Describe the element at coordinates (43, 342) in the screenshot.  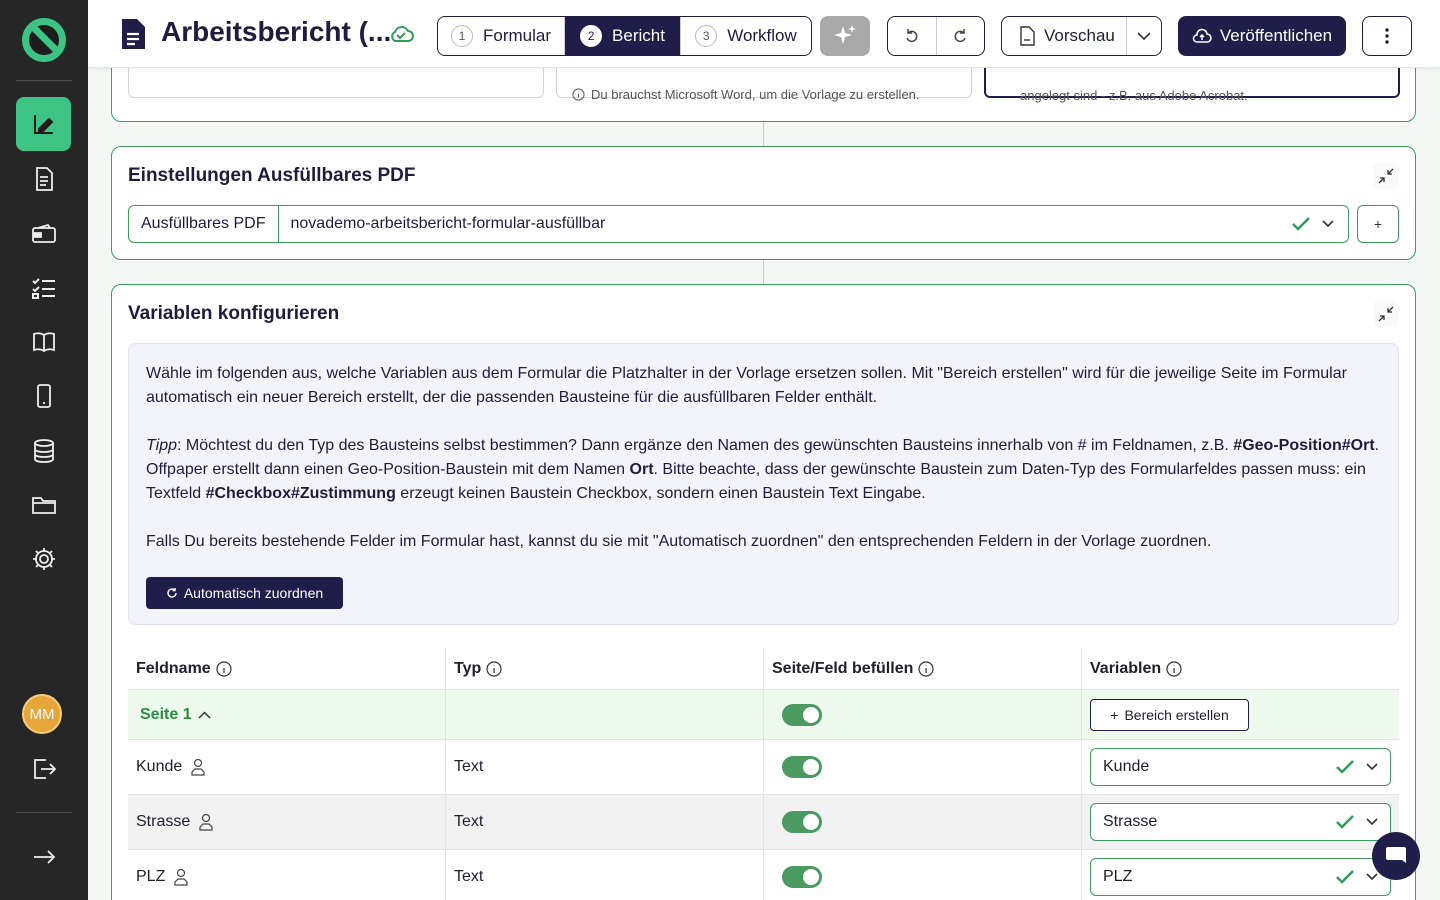
I see `sidebar-item-manual` at that location.